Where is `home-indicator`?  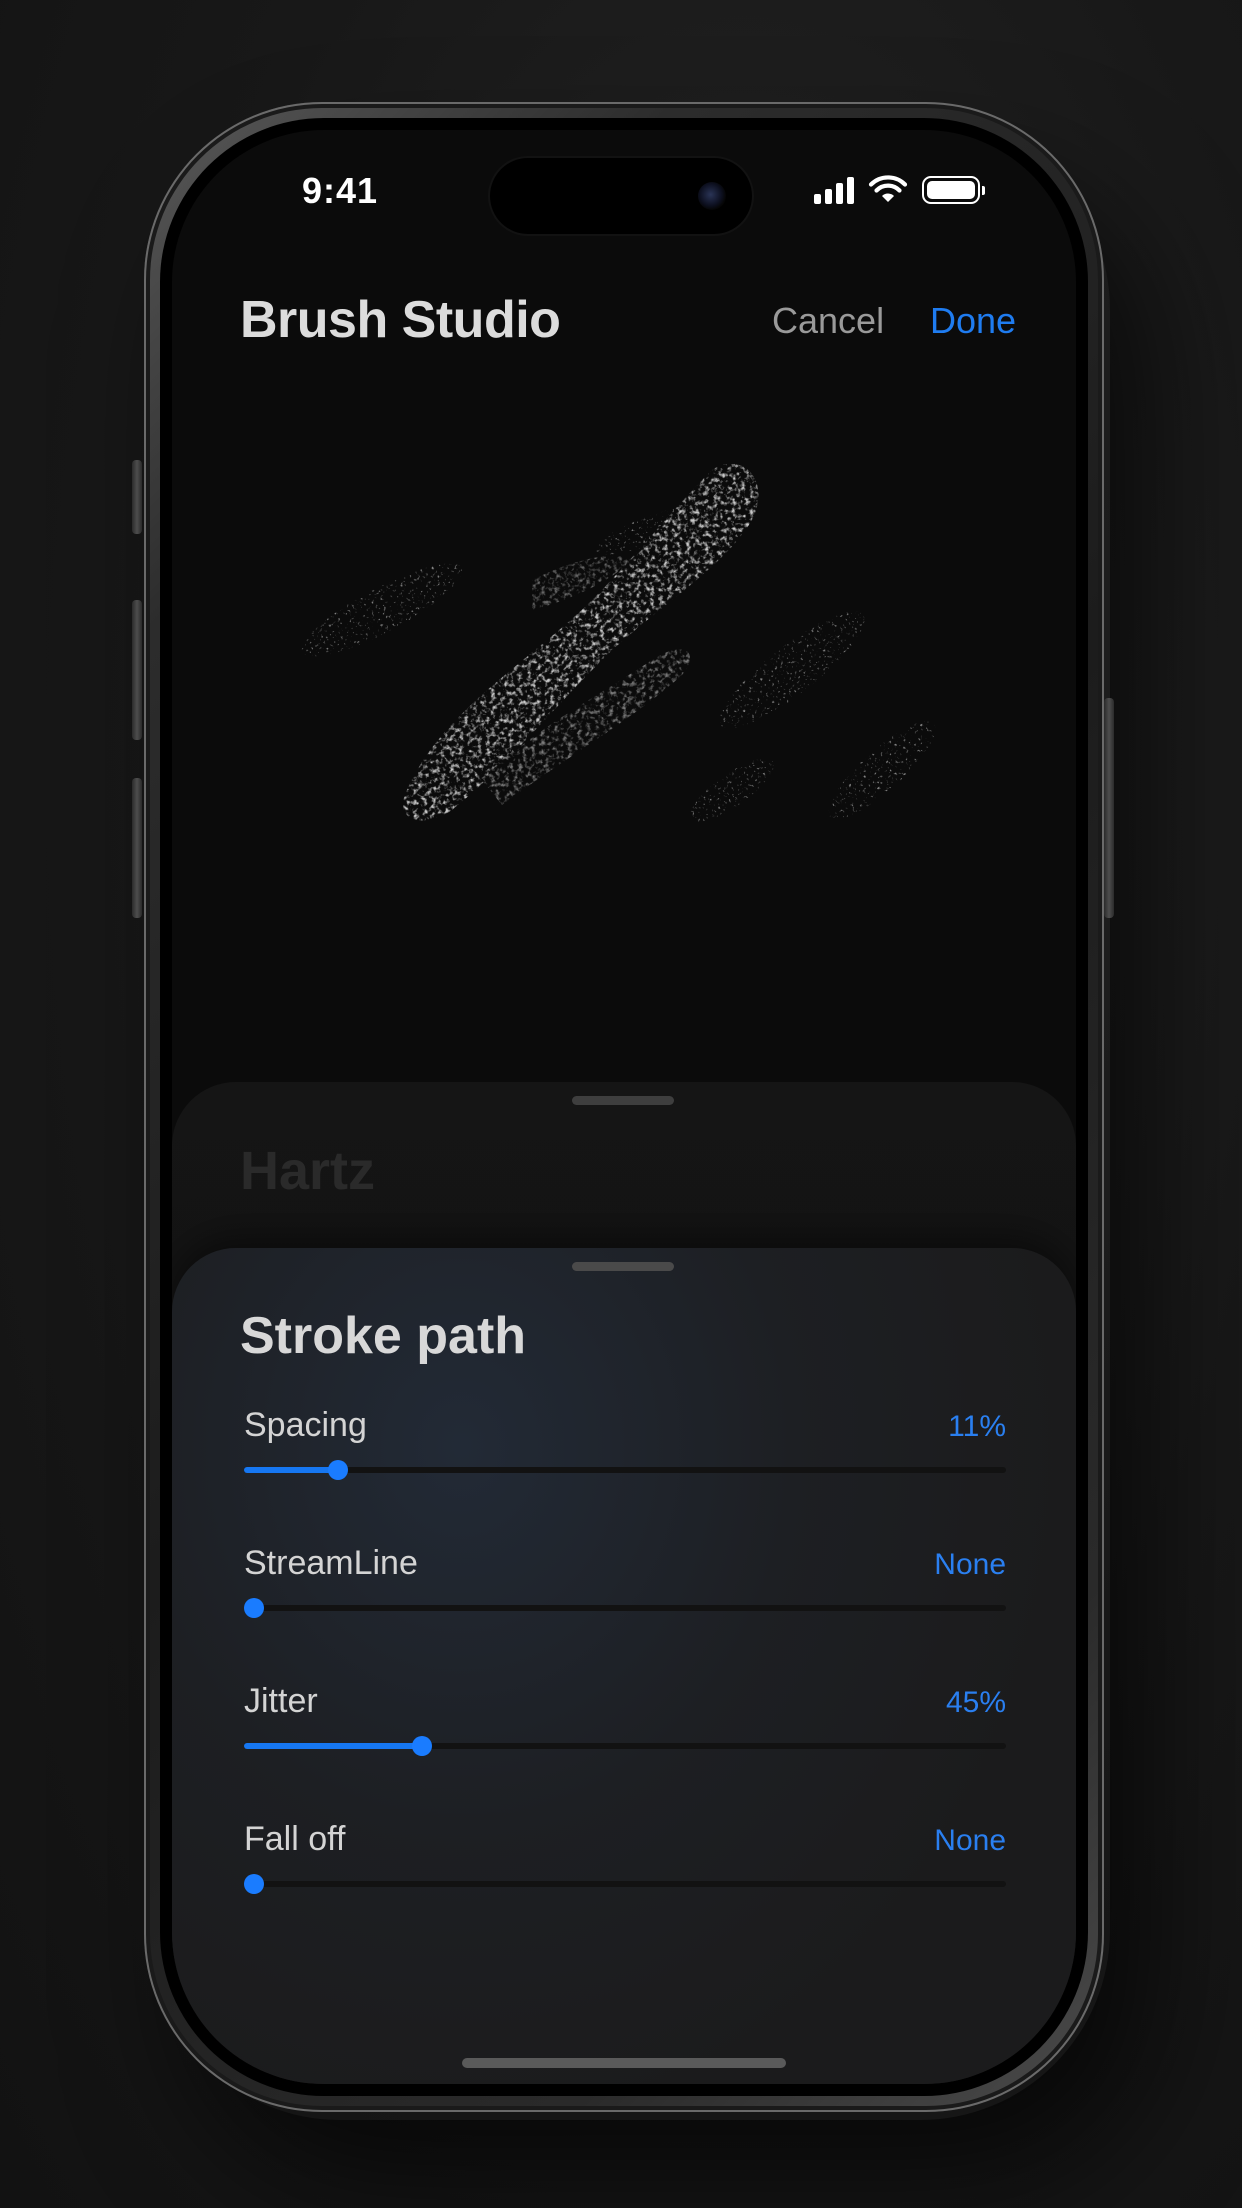
home-indicator is located at coordinates (624, 2063).